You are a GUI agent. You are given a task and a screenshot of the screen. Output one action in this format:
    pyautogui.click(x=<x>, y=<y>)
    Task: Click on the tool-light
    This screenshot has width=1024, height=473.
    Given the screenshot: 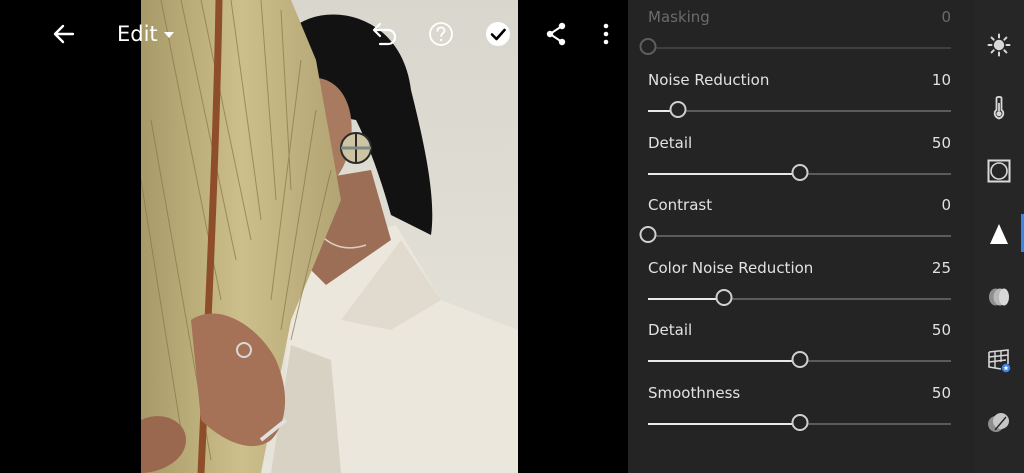 What is the action you would take?
    pyautogui.click(x=999, y=45)
    